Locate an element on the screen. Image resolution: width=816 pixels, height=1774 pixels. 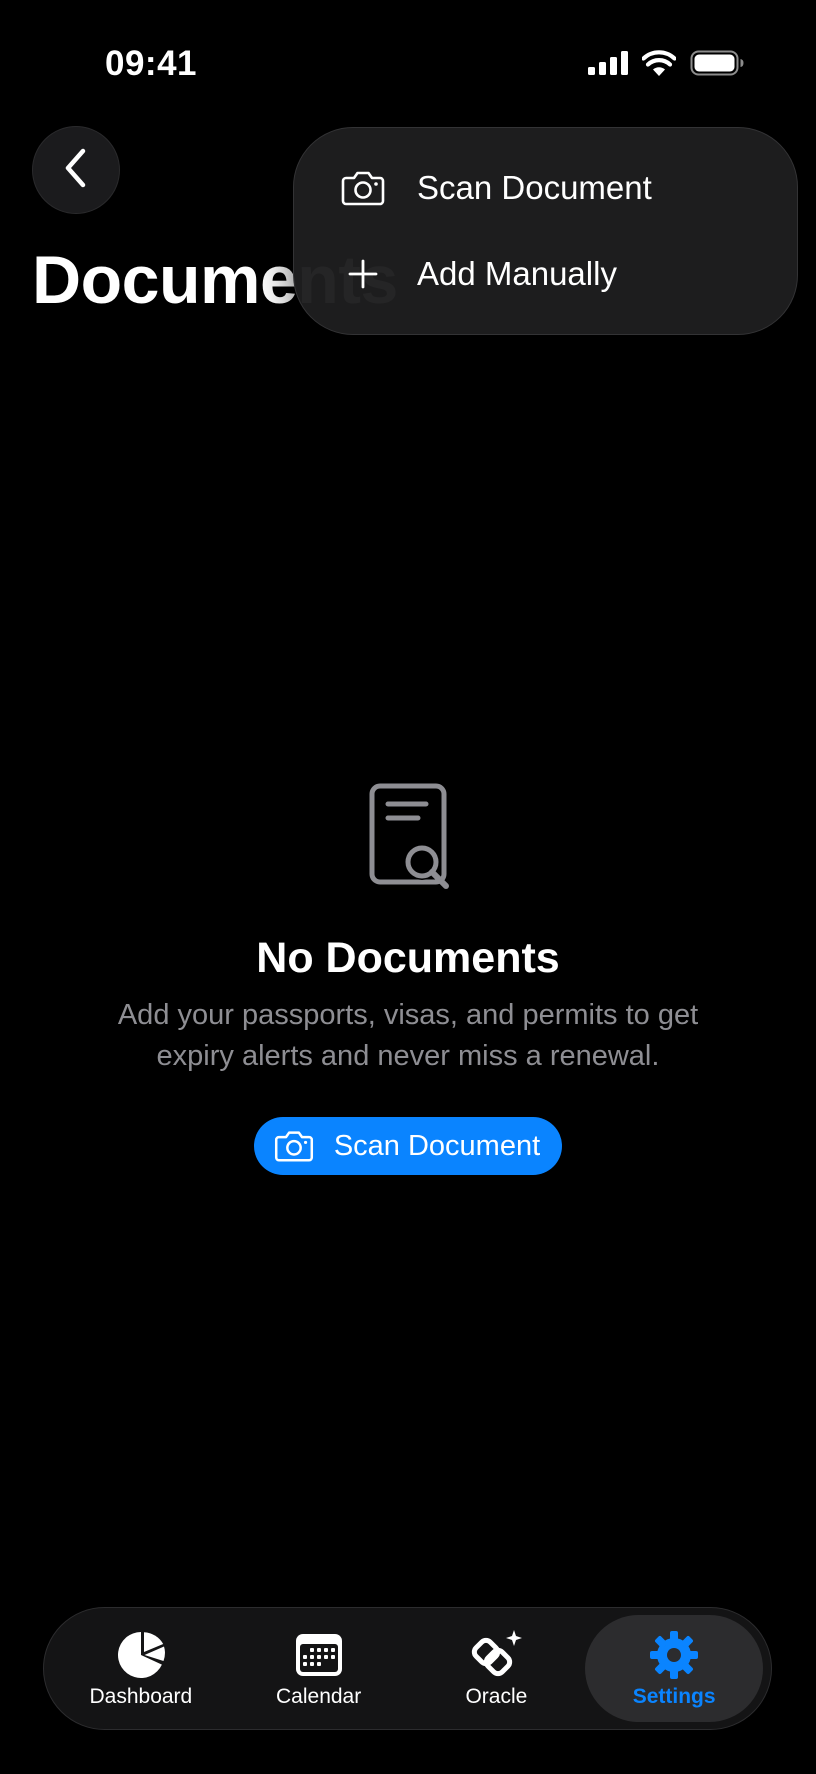
tab-dashboard: Dashboard is located at coordinates (141, 1668).